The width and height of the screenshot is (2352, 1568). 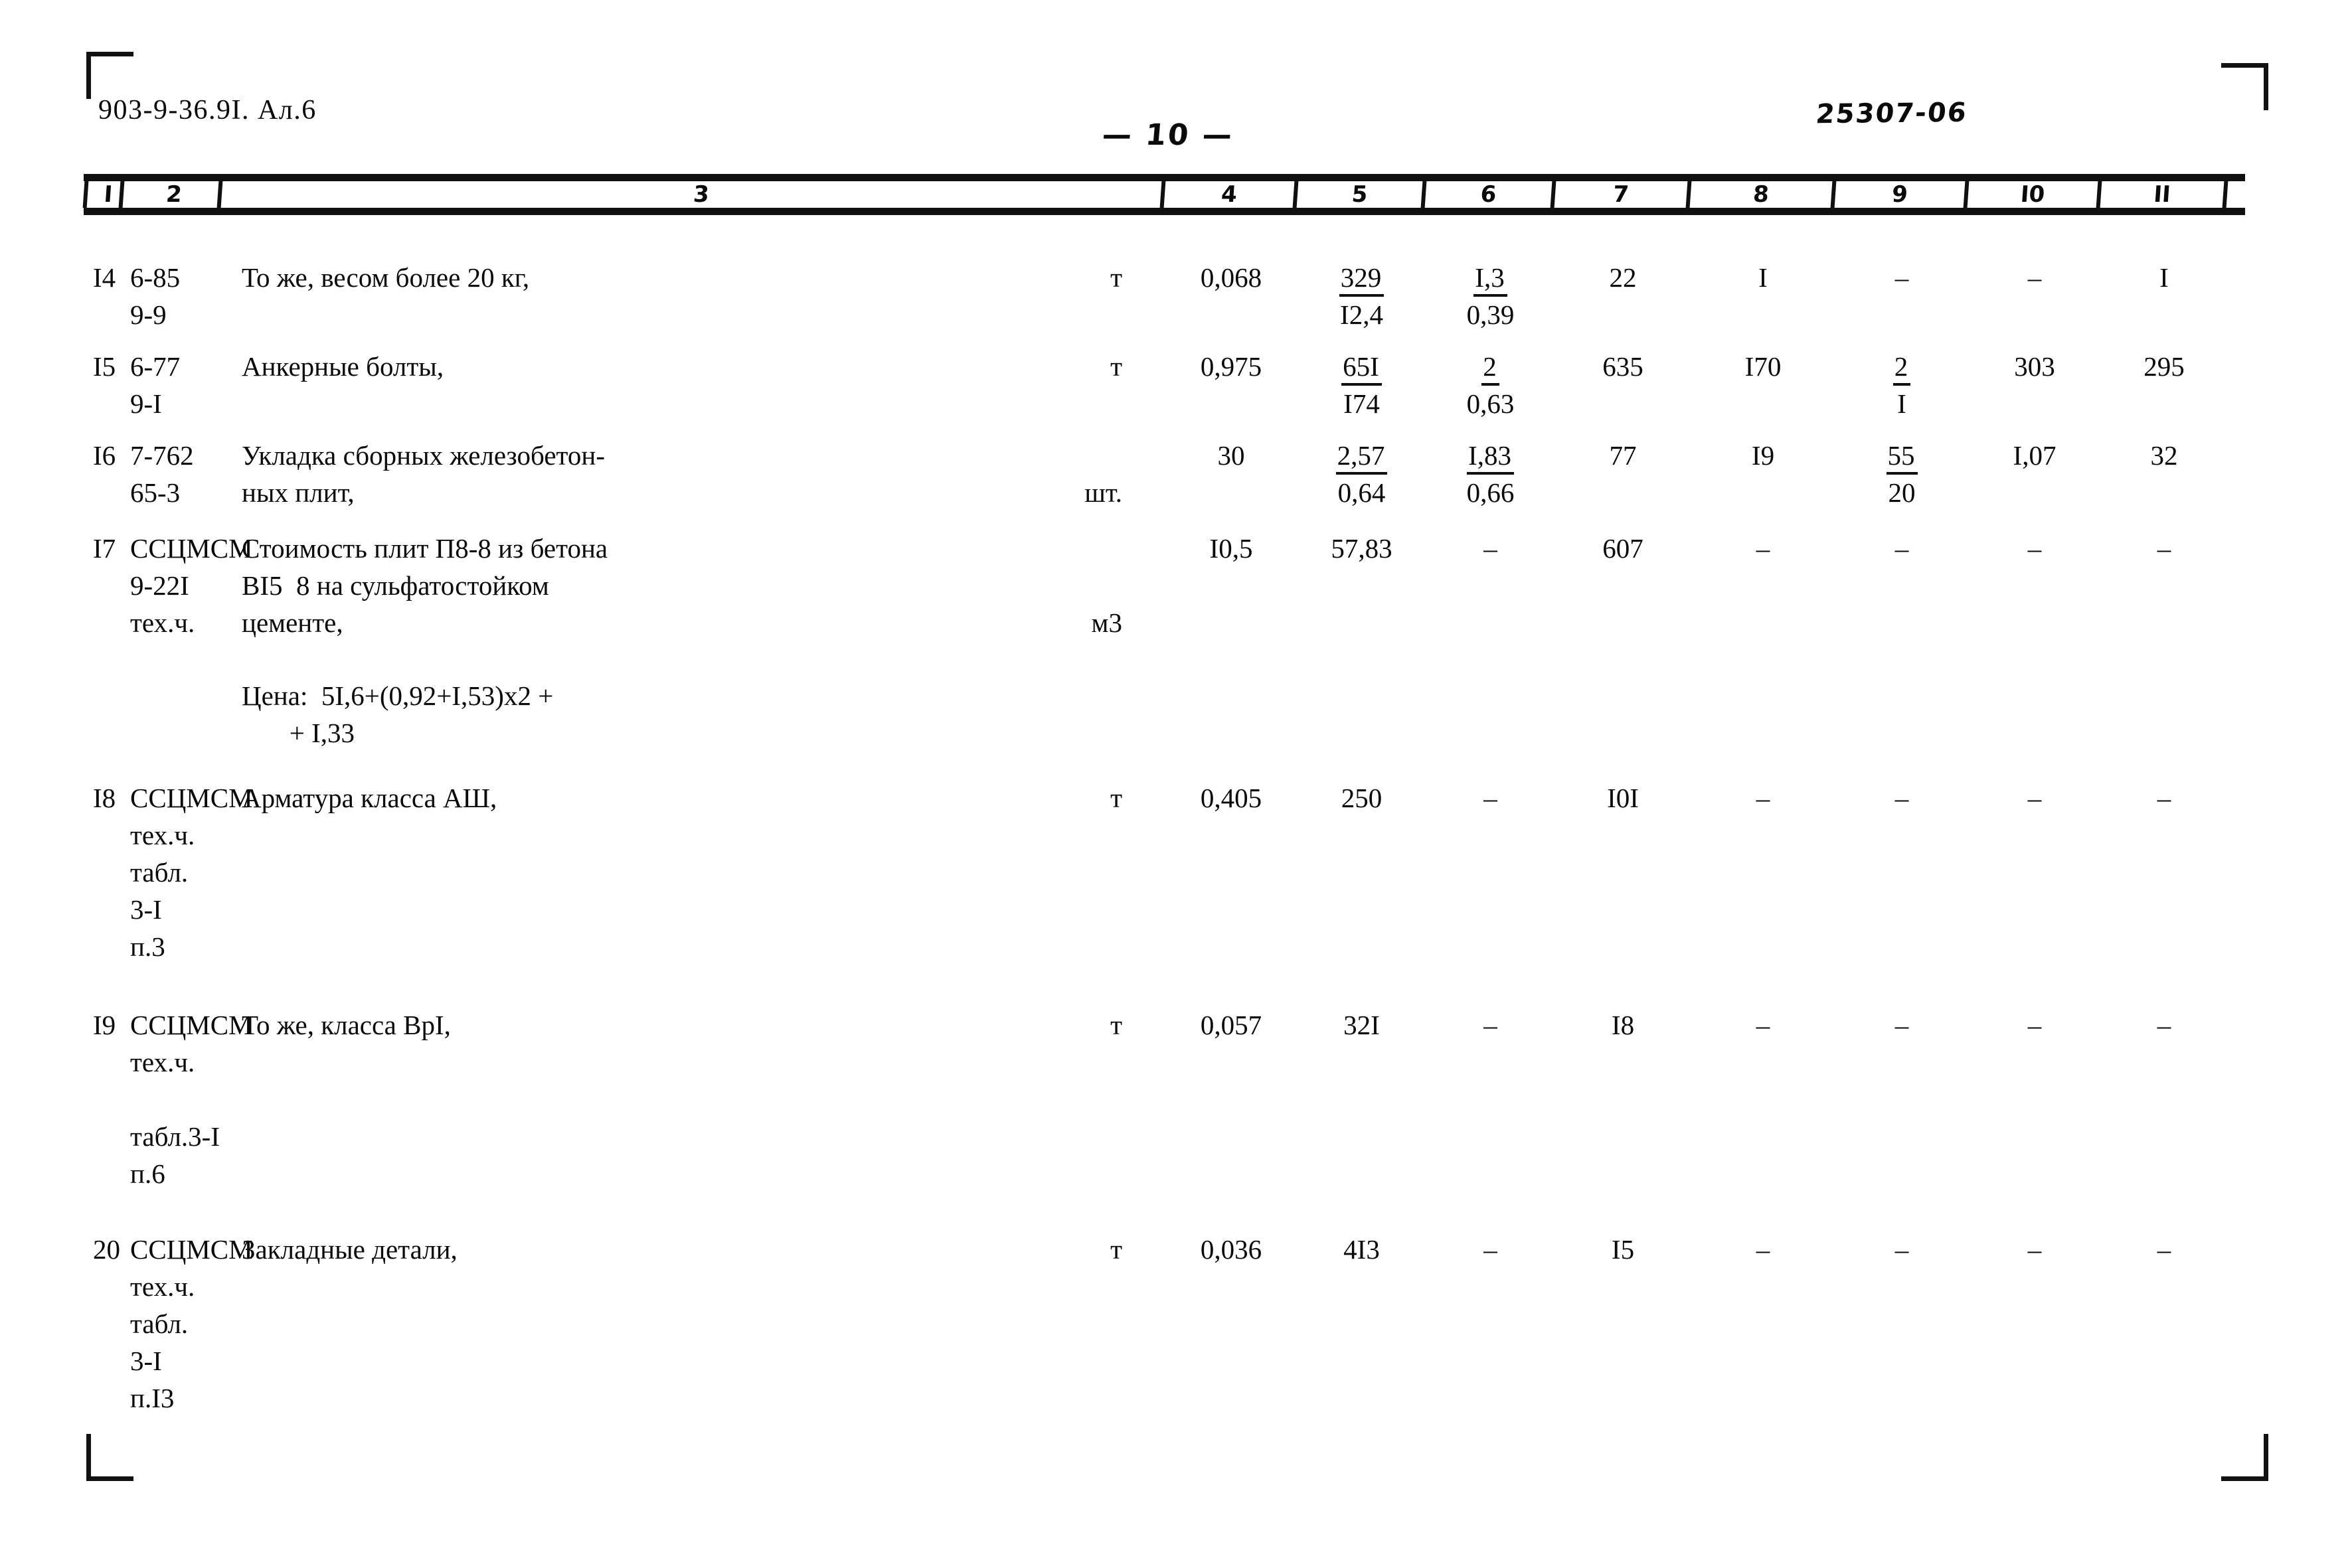 What do you see at coordinates (1362, 278) in the screenshot?
I see `unit-cost-cell-numerator: 329` at bounding box center [1362, 278].